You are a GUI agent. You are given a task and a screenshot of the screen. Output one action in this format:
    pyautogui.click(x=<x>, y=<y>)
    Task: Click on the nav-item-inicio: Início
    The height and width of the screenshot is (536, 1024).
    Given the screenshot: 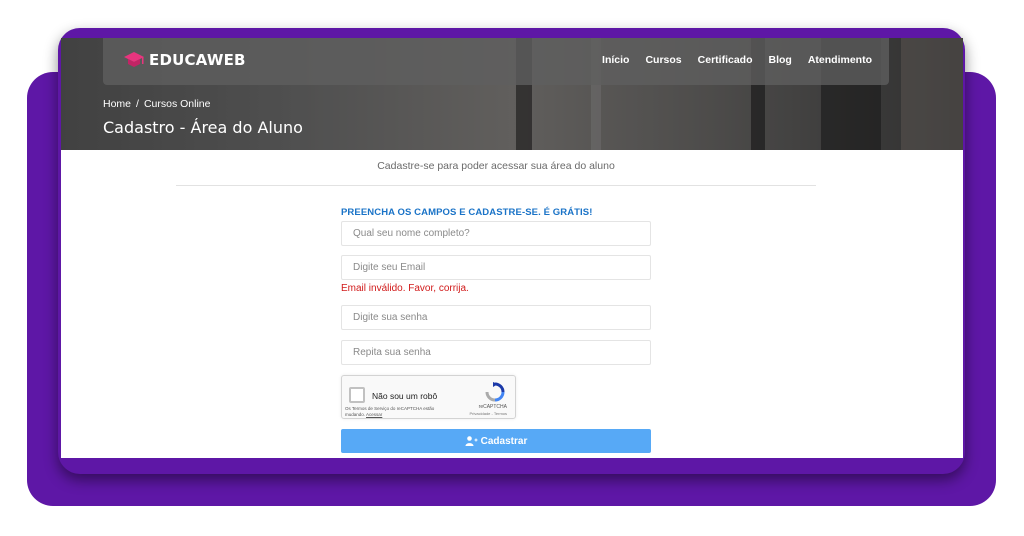 What is the action you would take?
    pyautogui.click(x=615, y=60)
    